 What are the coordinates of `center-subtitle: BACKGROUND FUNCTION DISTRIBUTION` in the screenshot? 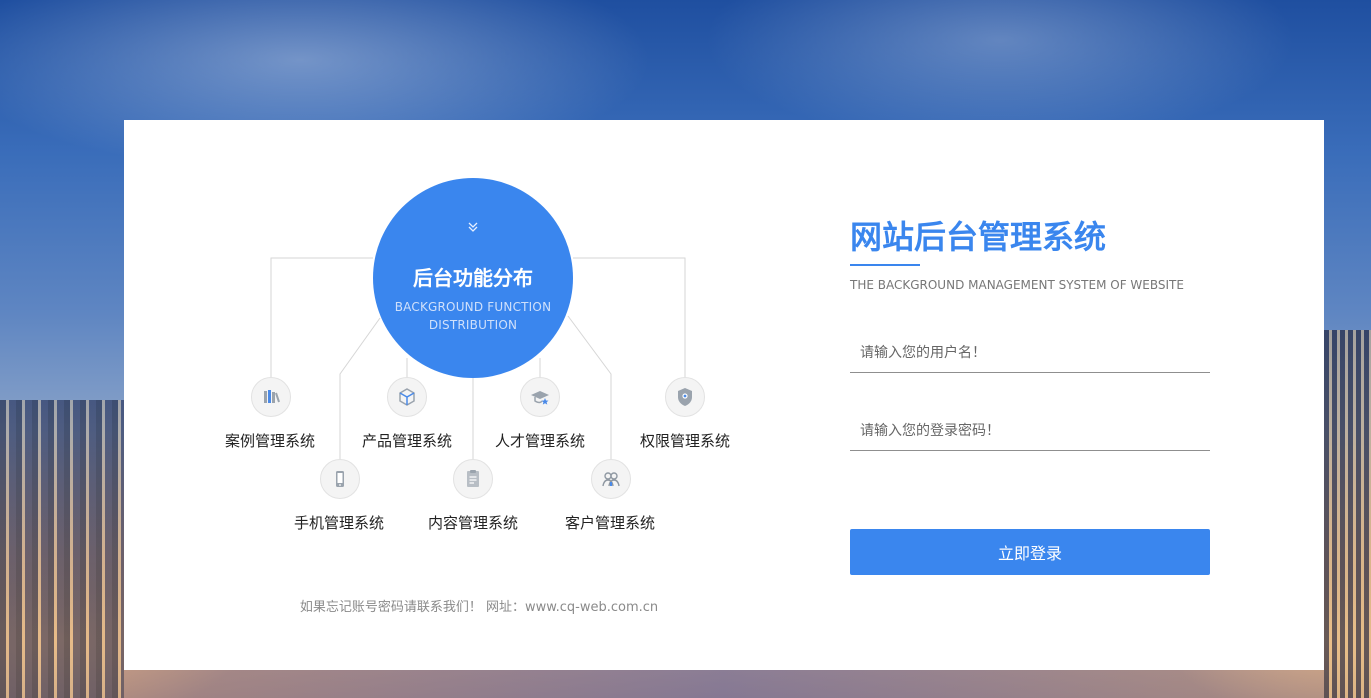 It's located at (473, 316).